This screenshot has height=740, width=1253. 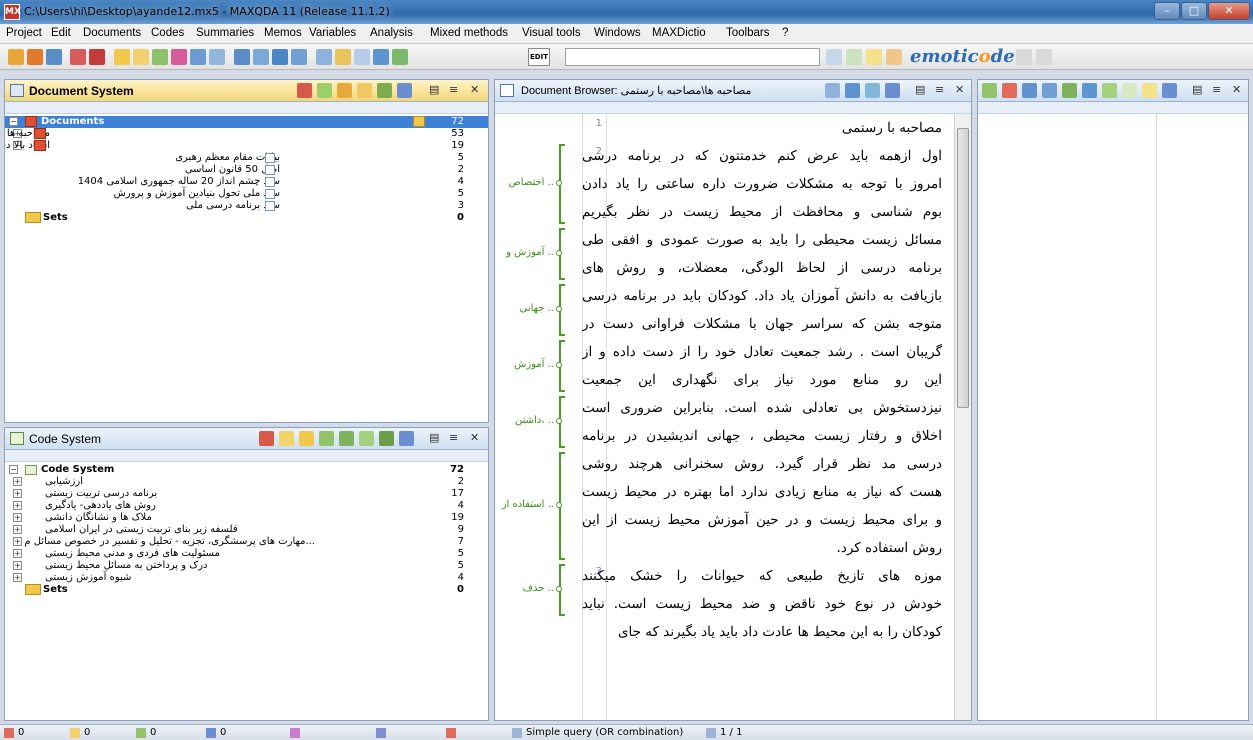 What do you see at coordinates (874, 57) in the screenshot?
I see `highlight-icon` at bounding box center [874, 57].